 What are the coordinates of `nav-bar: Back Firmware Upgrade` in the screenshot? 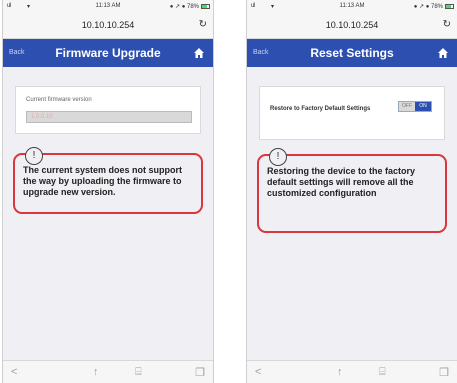 It's located at (108, 53).